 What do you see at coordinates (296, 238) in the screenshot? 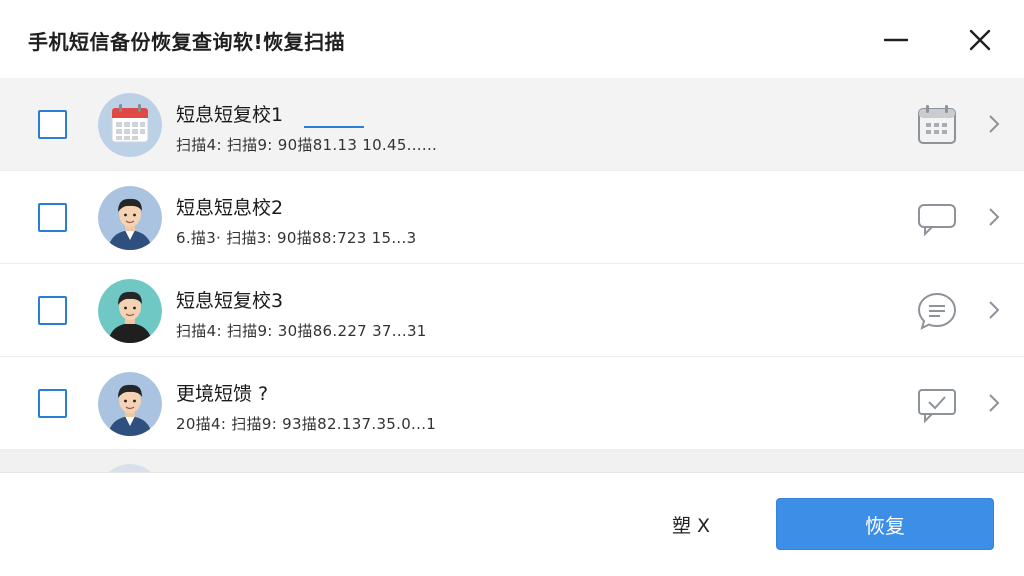
I see `message-meta: 6.描3· 扫描3: 90描88:723 15...3` at bounding box center [296, 238].